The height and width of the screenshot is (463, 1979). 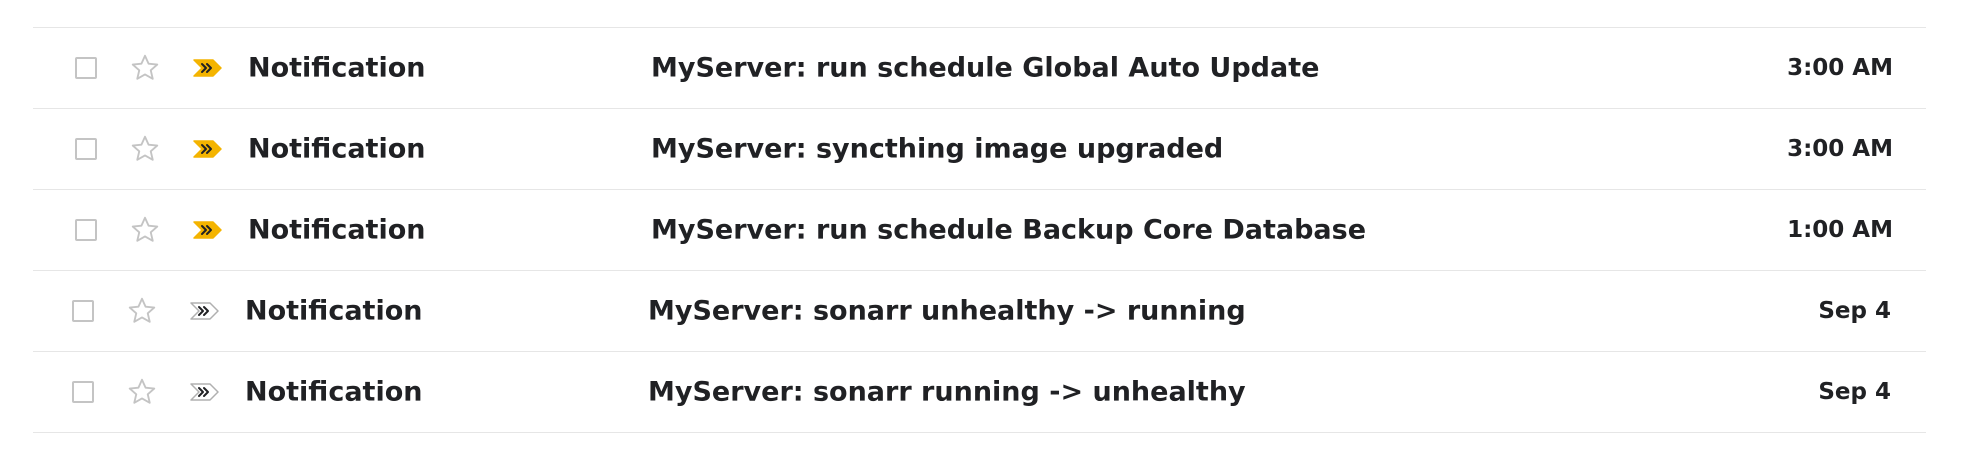 What do you see at coordinates (947, 311) in the screenshot?
I see `message-subject: MyServer: sonarr unhealthy -> running` at bounding box center [947, 311].